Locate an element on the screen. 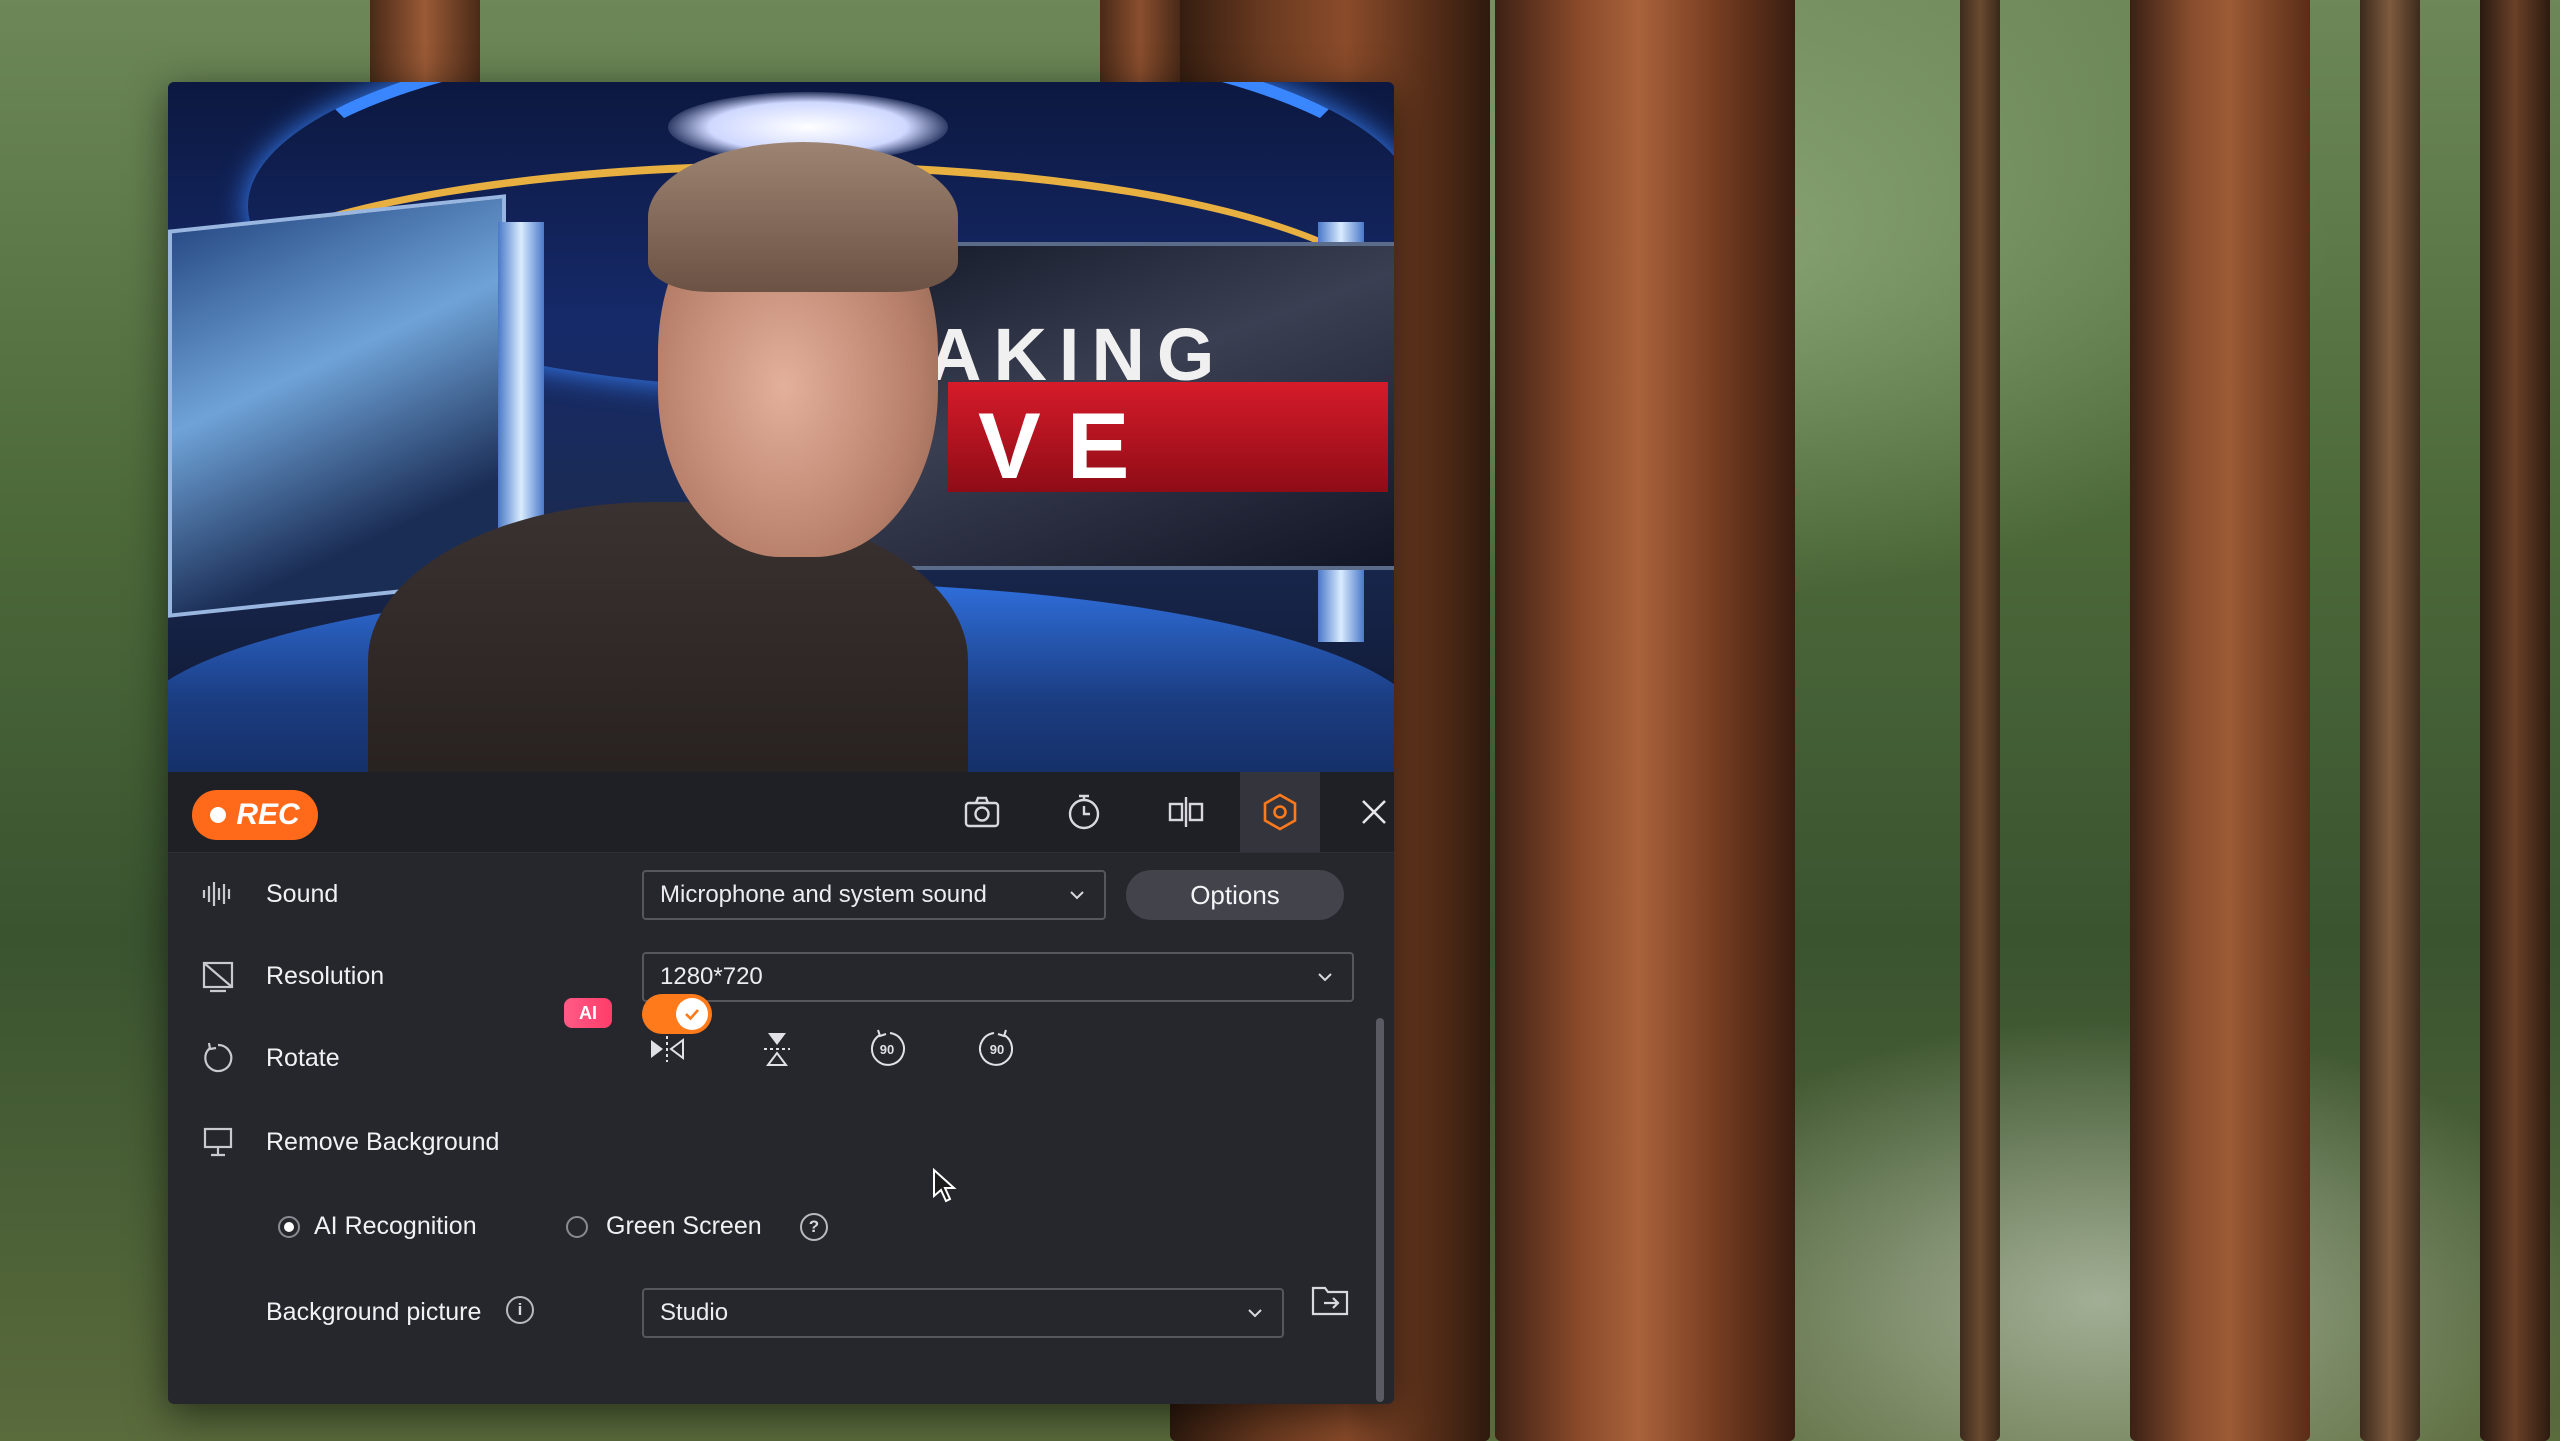  rotate-left-90-icon: 90 is located at coordinates (887, 1047).